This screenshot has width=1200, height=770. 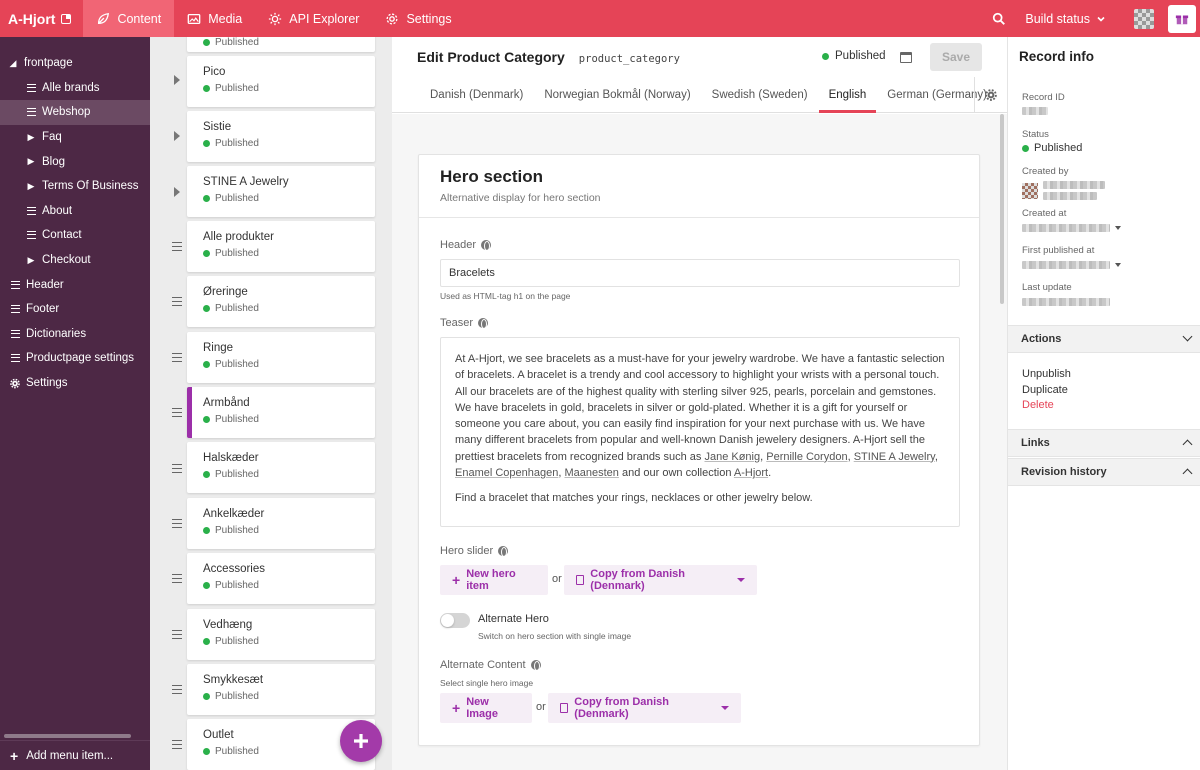 What do you see at coordinates (486, 708) in the screenshot?
I see `new-image-button: + New Image` at bounding box center [486, 708].